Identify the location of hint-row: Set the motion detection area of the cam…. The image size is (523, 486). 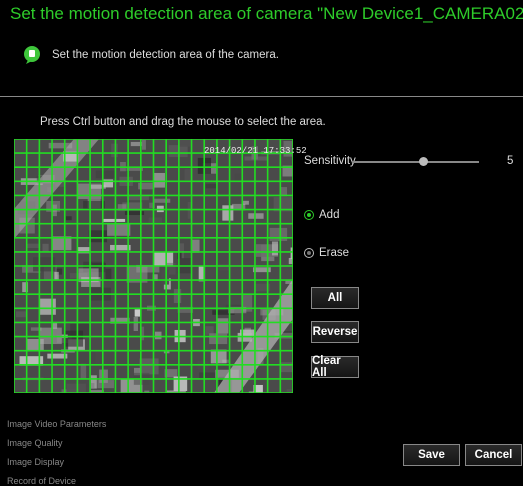
(150, 55).